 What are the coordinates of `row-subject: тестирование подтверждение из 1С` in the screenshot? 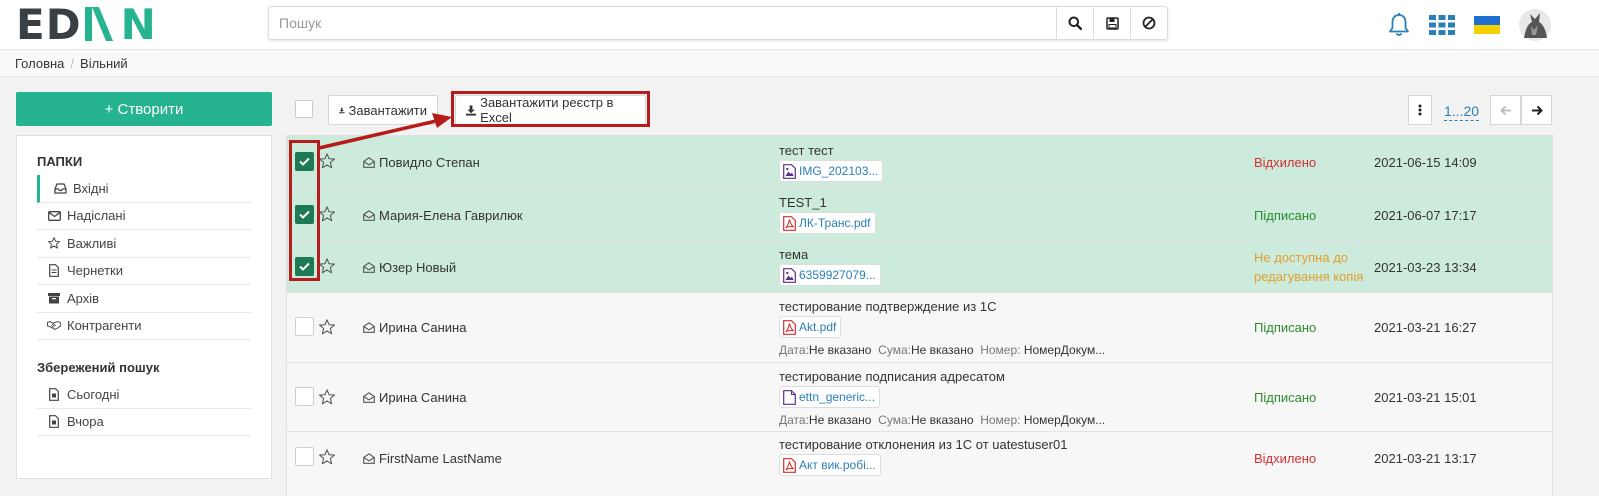 It's located at (887, 306).